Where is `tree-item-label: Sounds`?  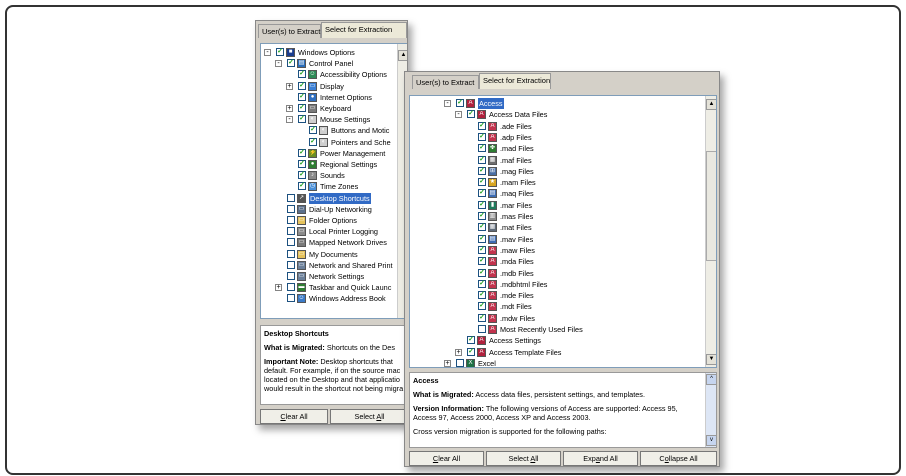 tree-item-label: Sounds is located at coordinates (332, 175).